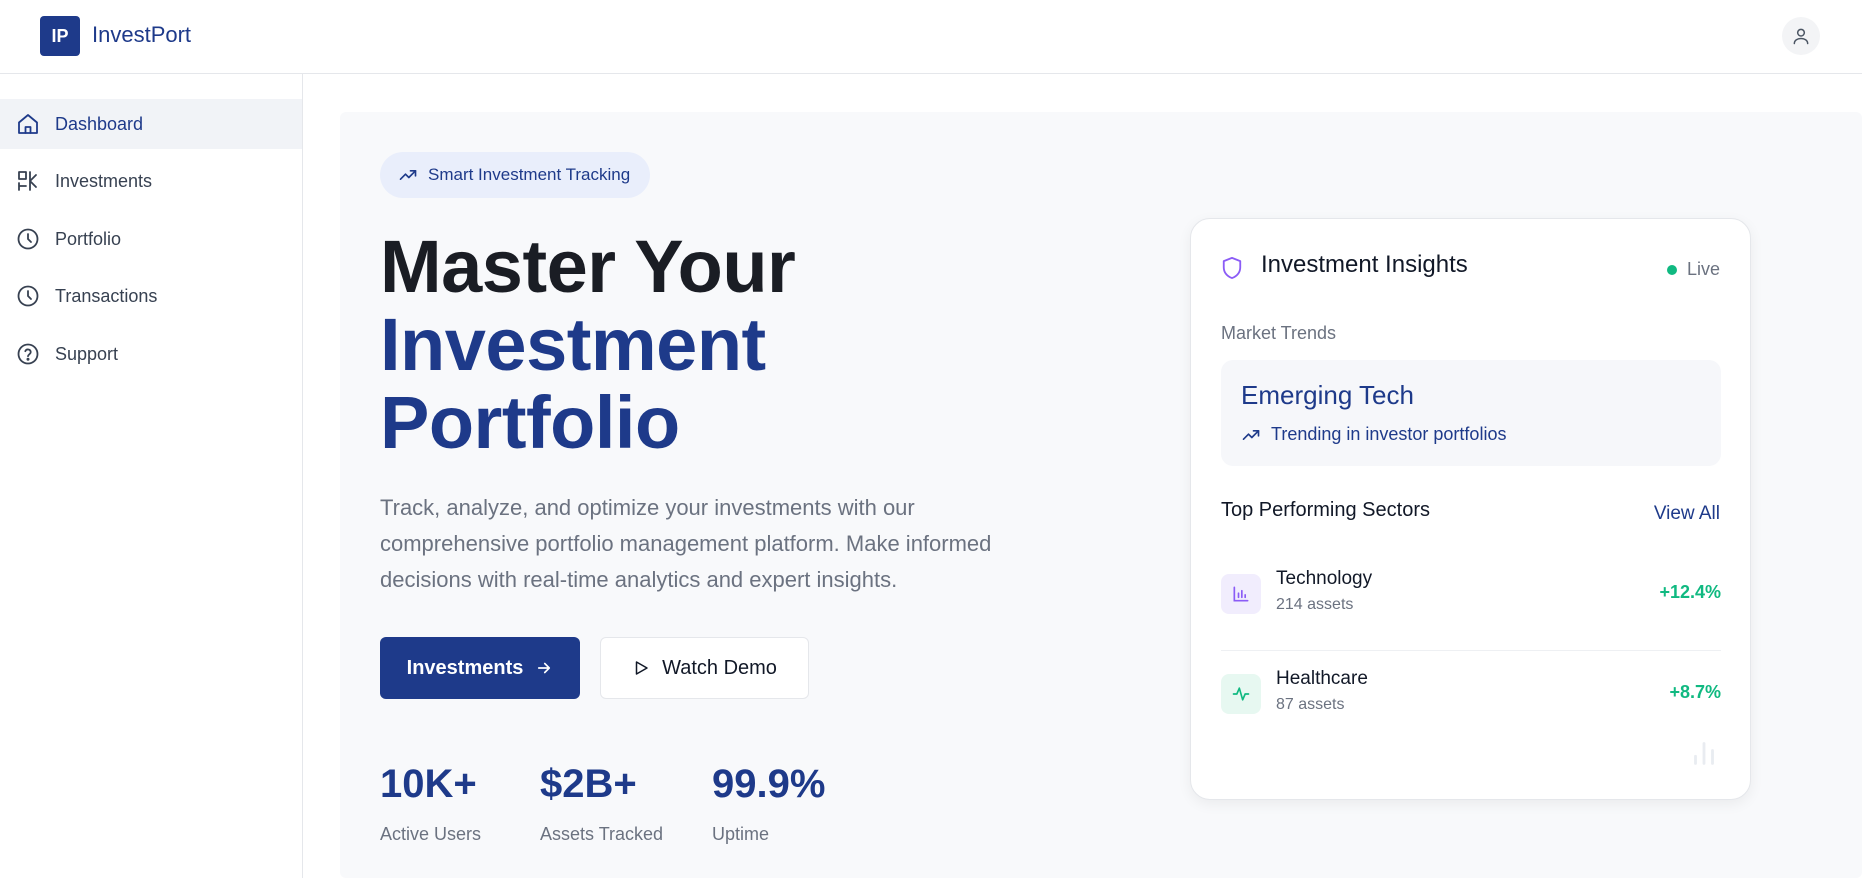  Describe the element at coordinates (1471, 598) in the screenshot. I see `sector-row-technology: Technology 214 assets +12.4%` at that location.